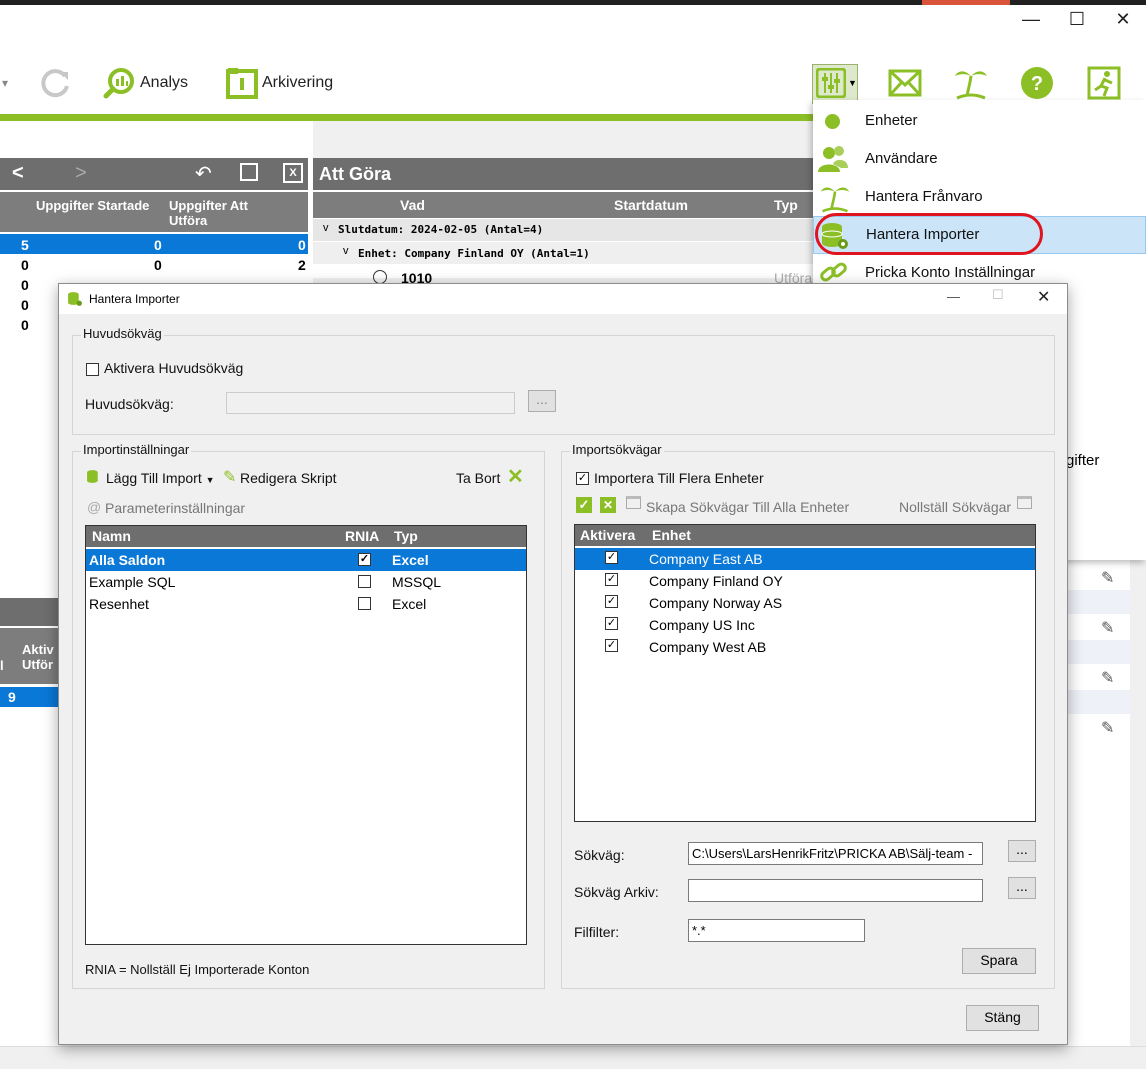 This screenshot has height=1069, width=1146. I want to click on aktivera-huvudsokvag-checkbox, so click(92, 369).